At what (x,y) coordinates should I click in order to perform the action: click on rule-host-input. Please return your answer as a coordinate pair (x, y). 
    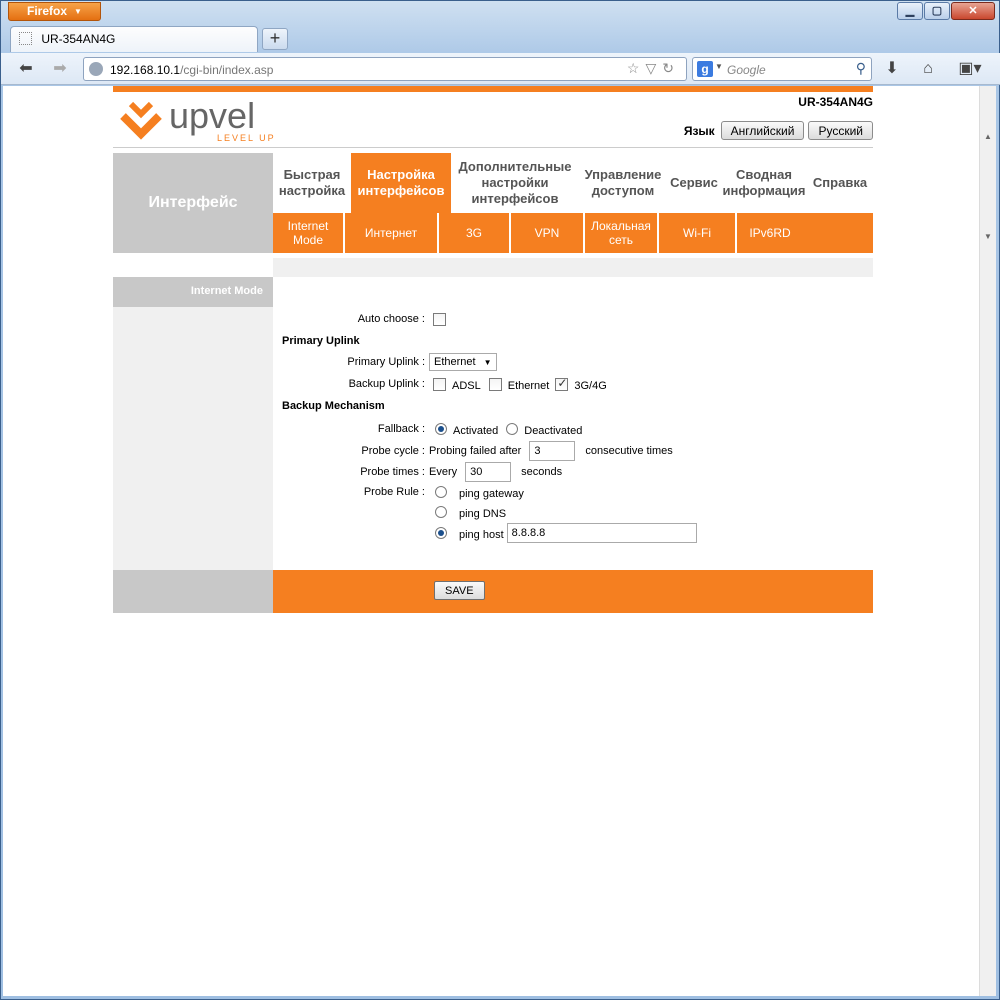
    Looking at the image, I should click on (601, 533).